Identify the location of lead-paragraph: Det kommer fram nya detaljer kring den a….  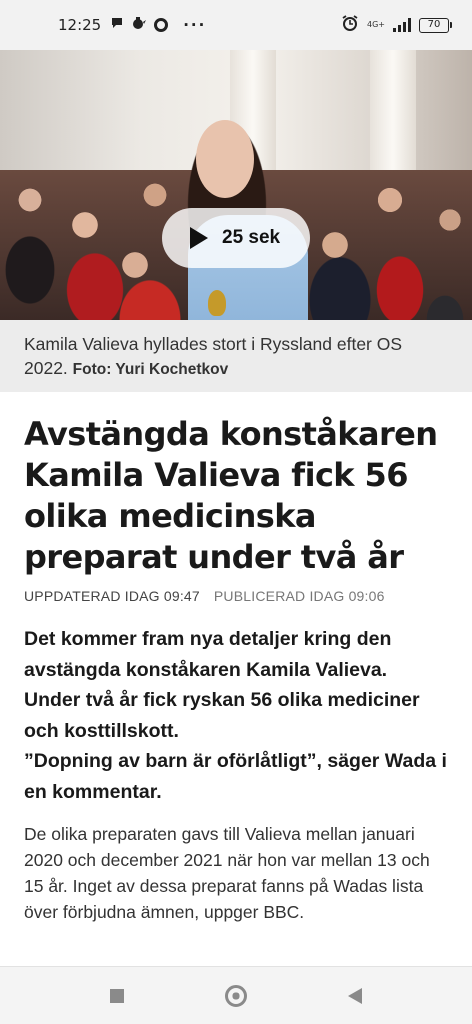
(222, 685).